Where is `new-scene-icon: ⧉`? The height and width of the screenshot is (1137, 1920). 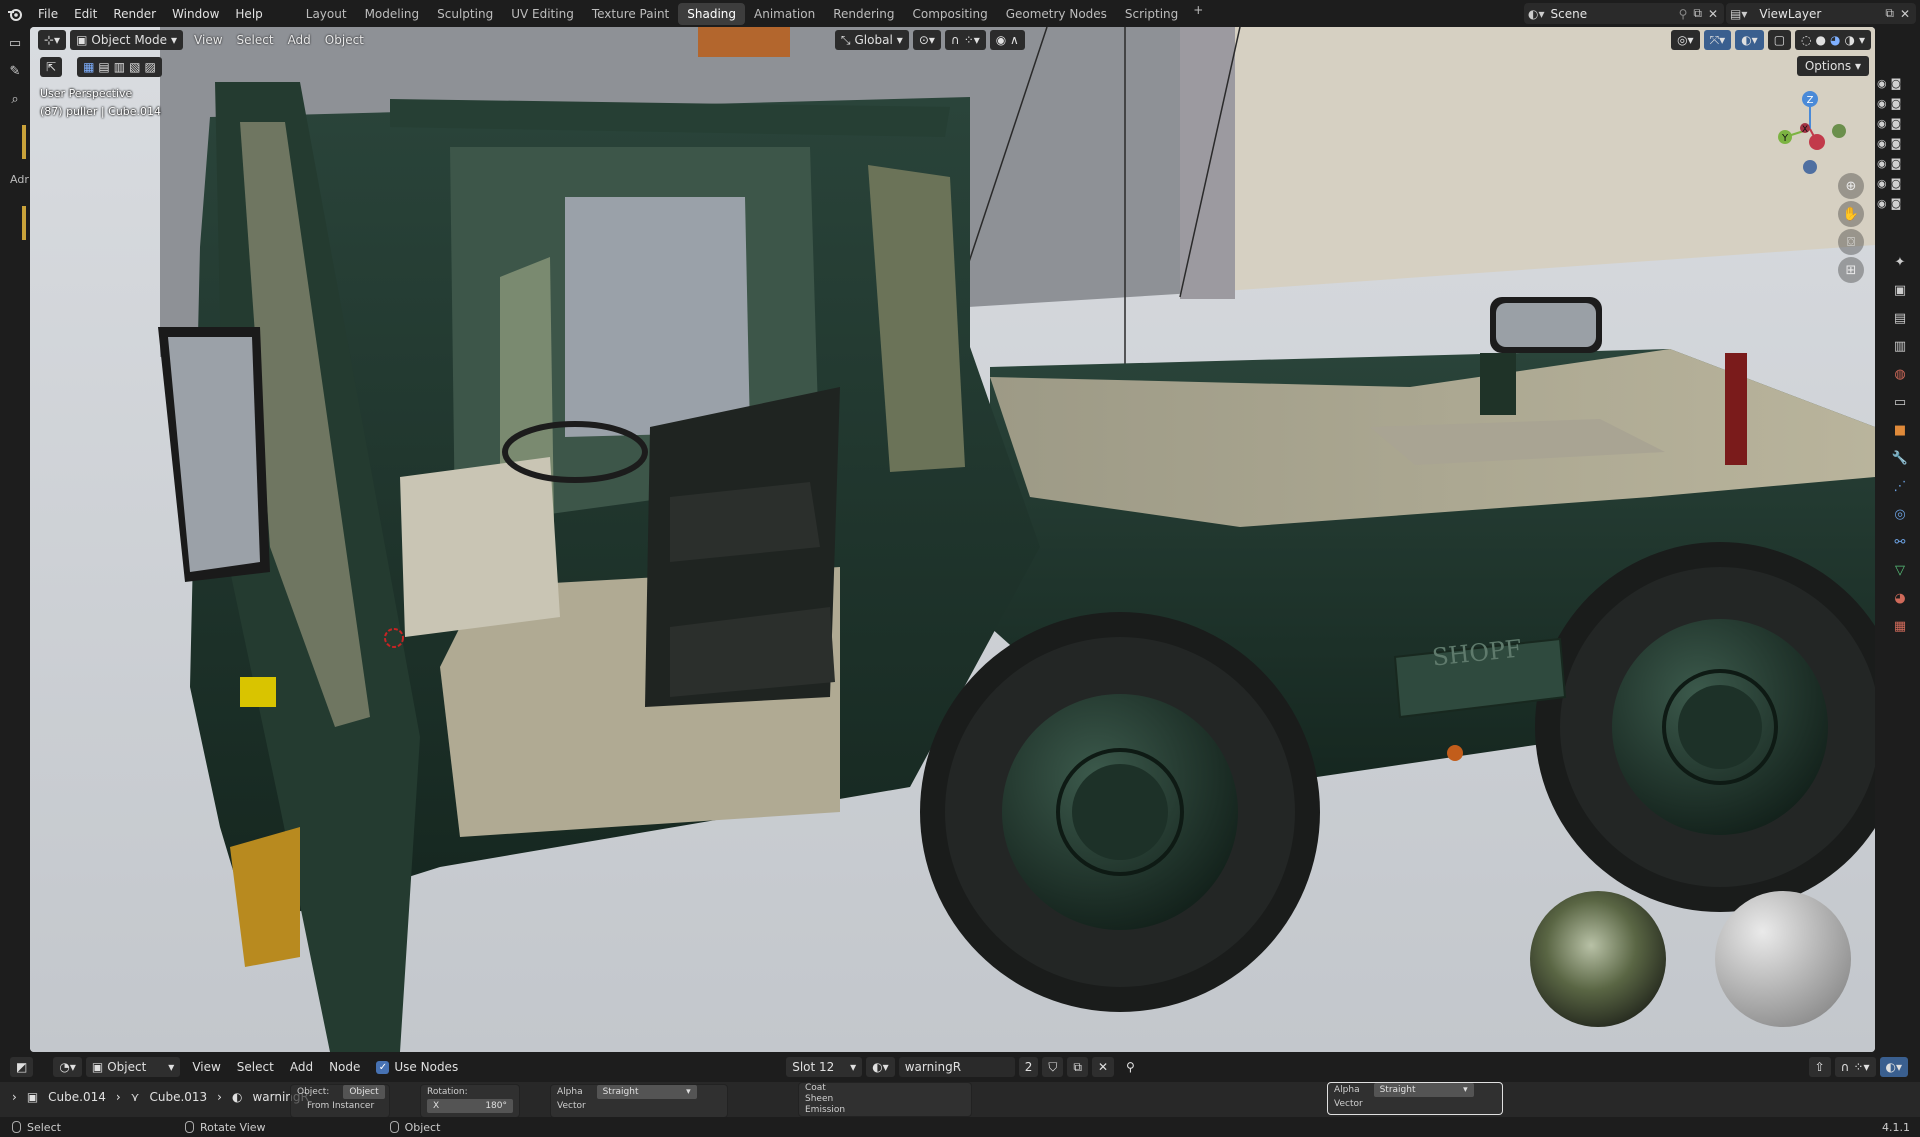
new-scene-icon: ⧉ is located at coordinates (1697, 13).